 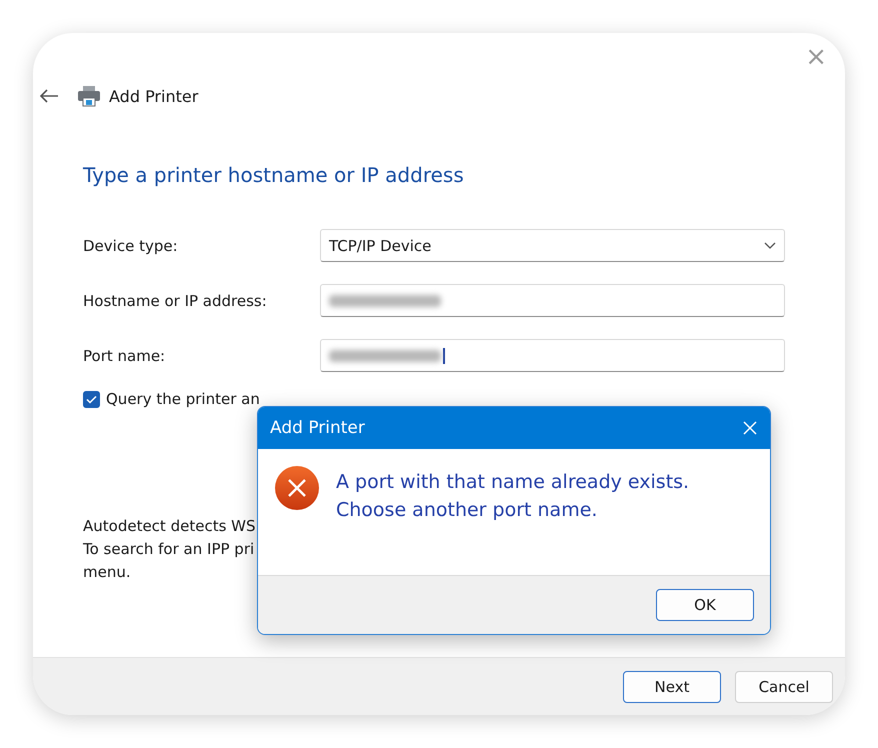 I want to click on page-heading: Type a printer hostname or IP address, so click(x=274, y=175).